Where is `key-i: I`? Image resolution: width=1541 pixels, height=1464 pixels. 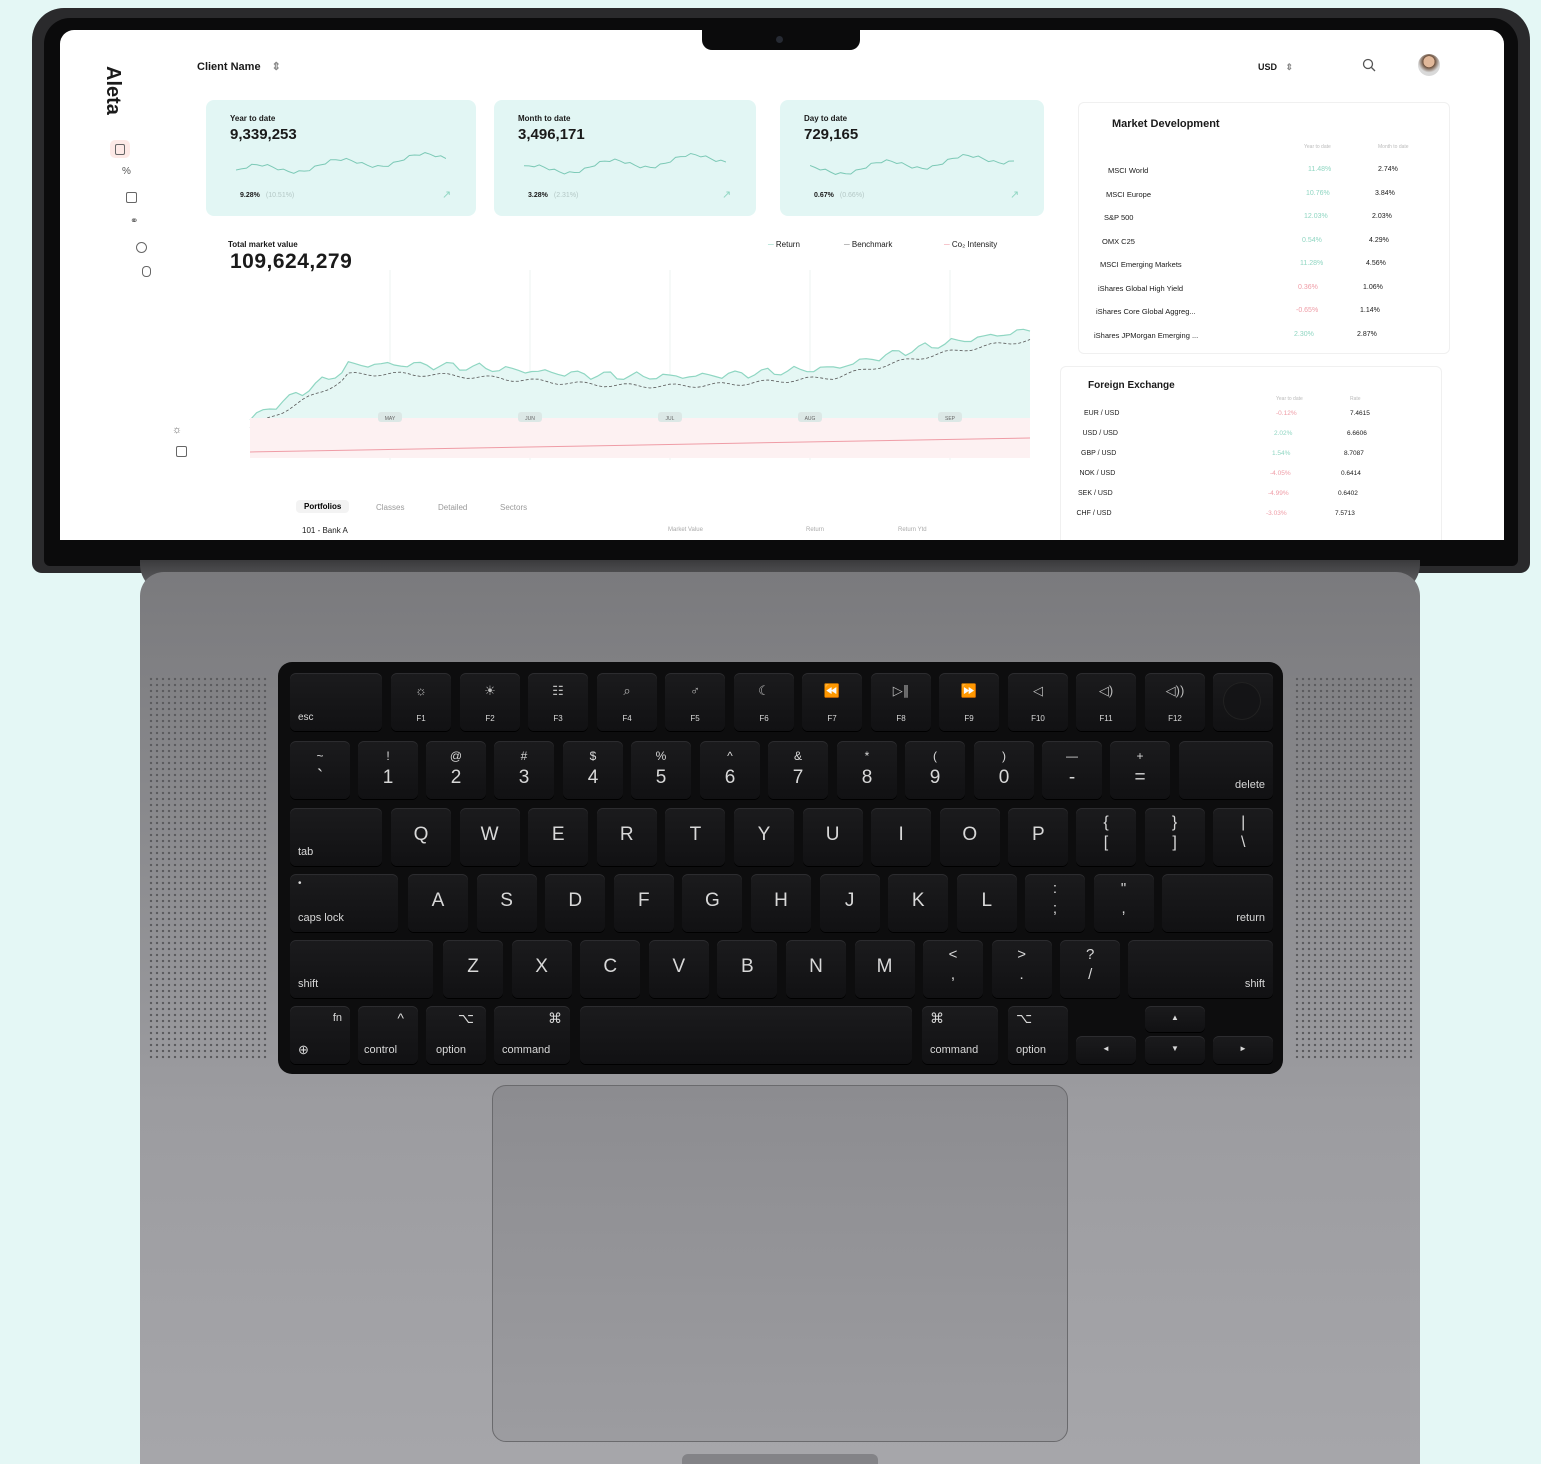 key-i: I is located at coordinates (901, 837).